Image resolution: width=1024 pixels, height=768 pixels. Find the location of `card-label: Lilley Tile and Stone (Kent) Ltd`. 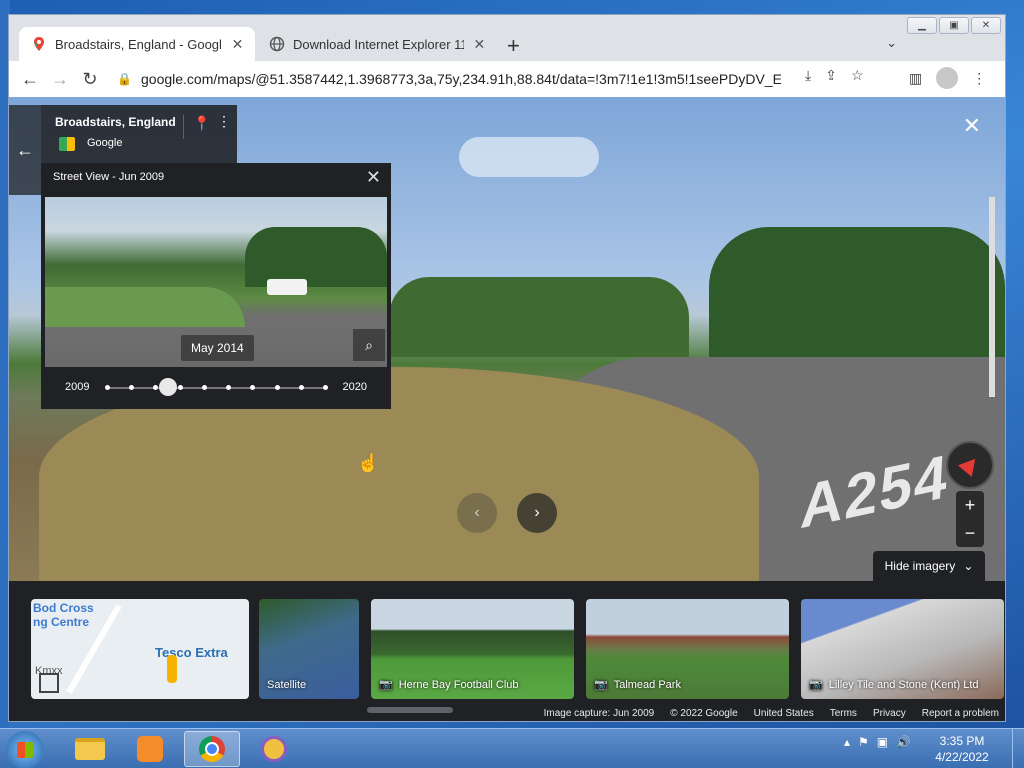

card-label: Lilley Tile and Stone (Kent) Ltd is located at coordinates (903, 684).